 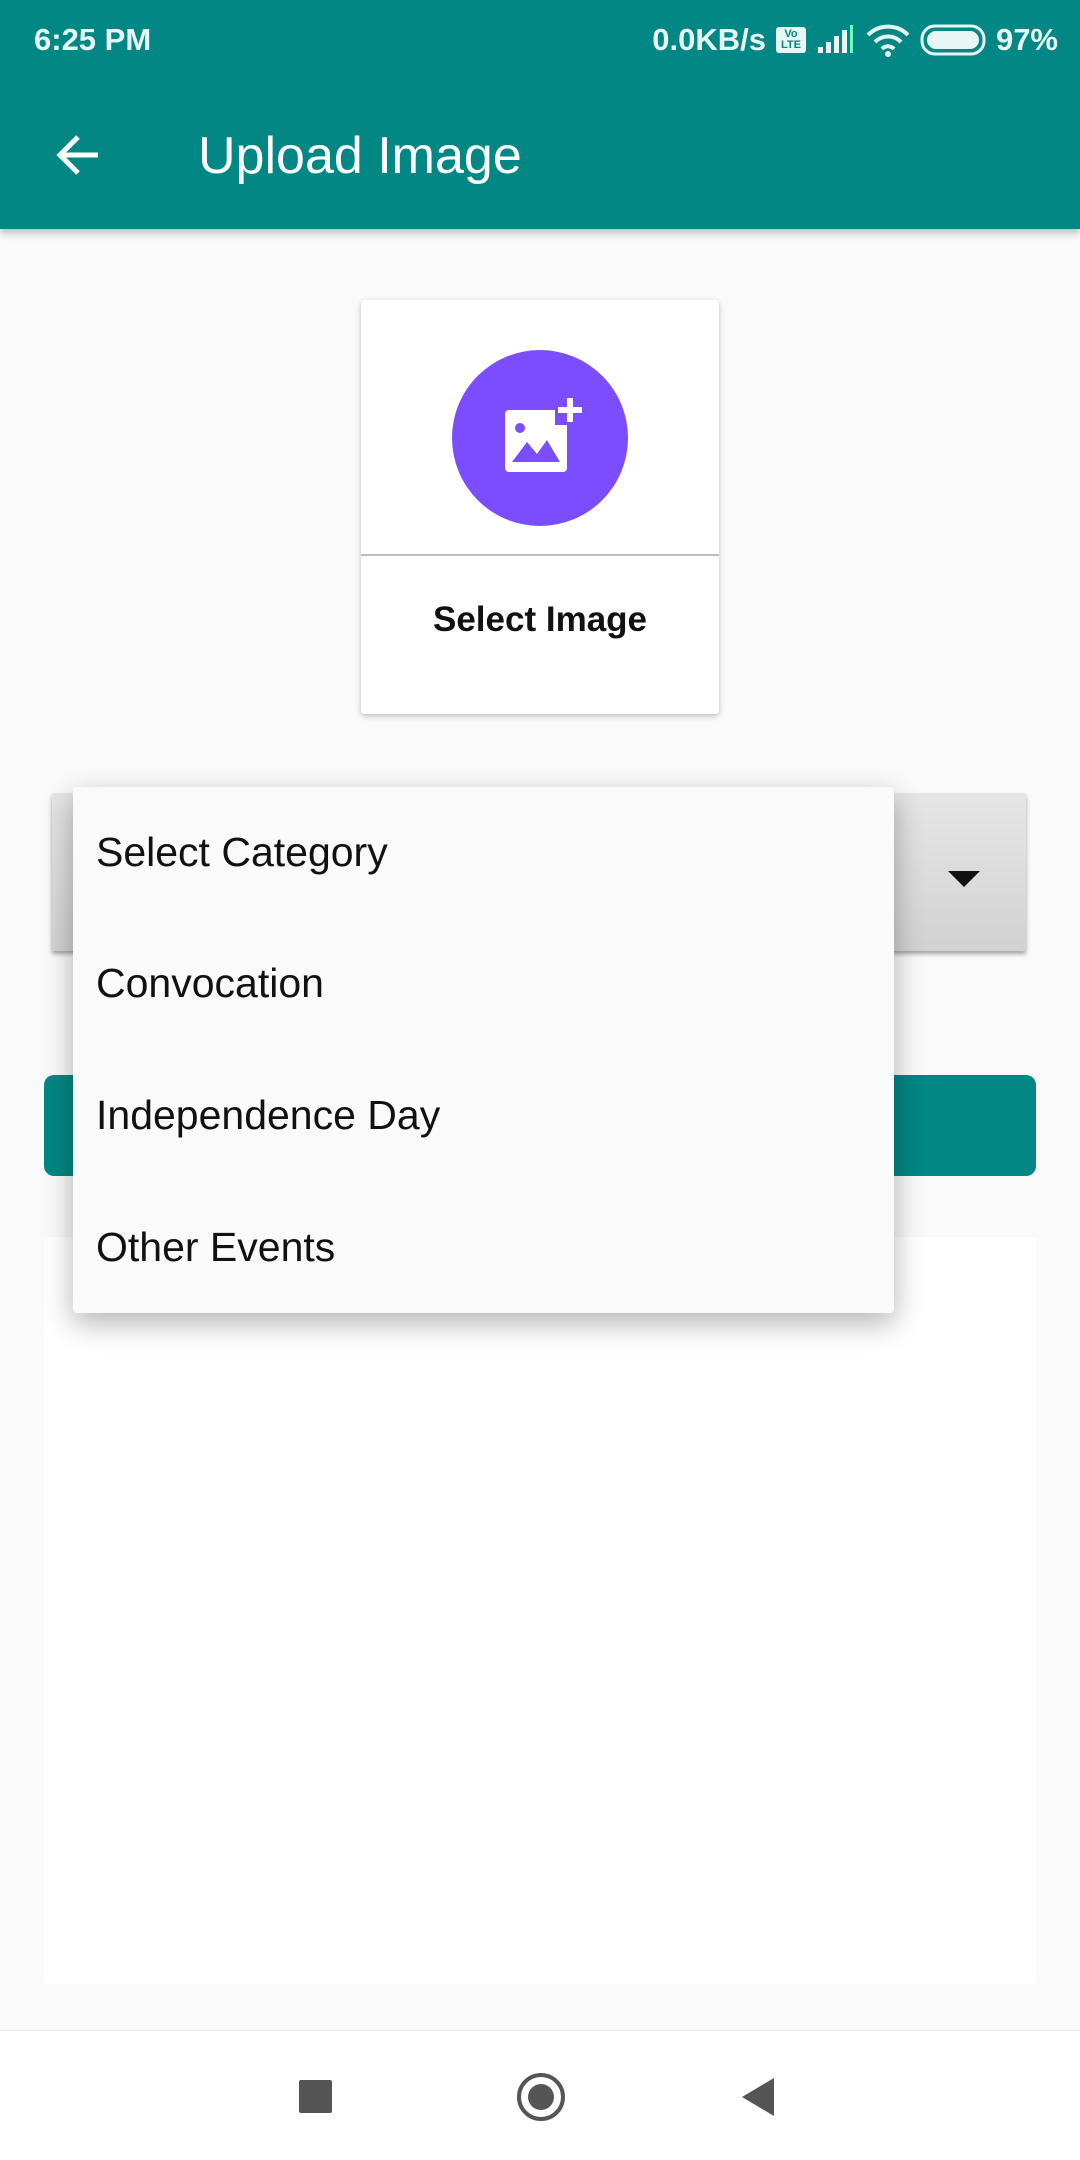 I want to click on wifi-icon, so click(x=888, y=40).